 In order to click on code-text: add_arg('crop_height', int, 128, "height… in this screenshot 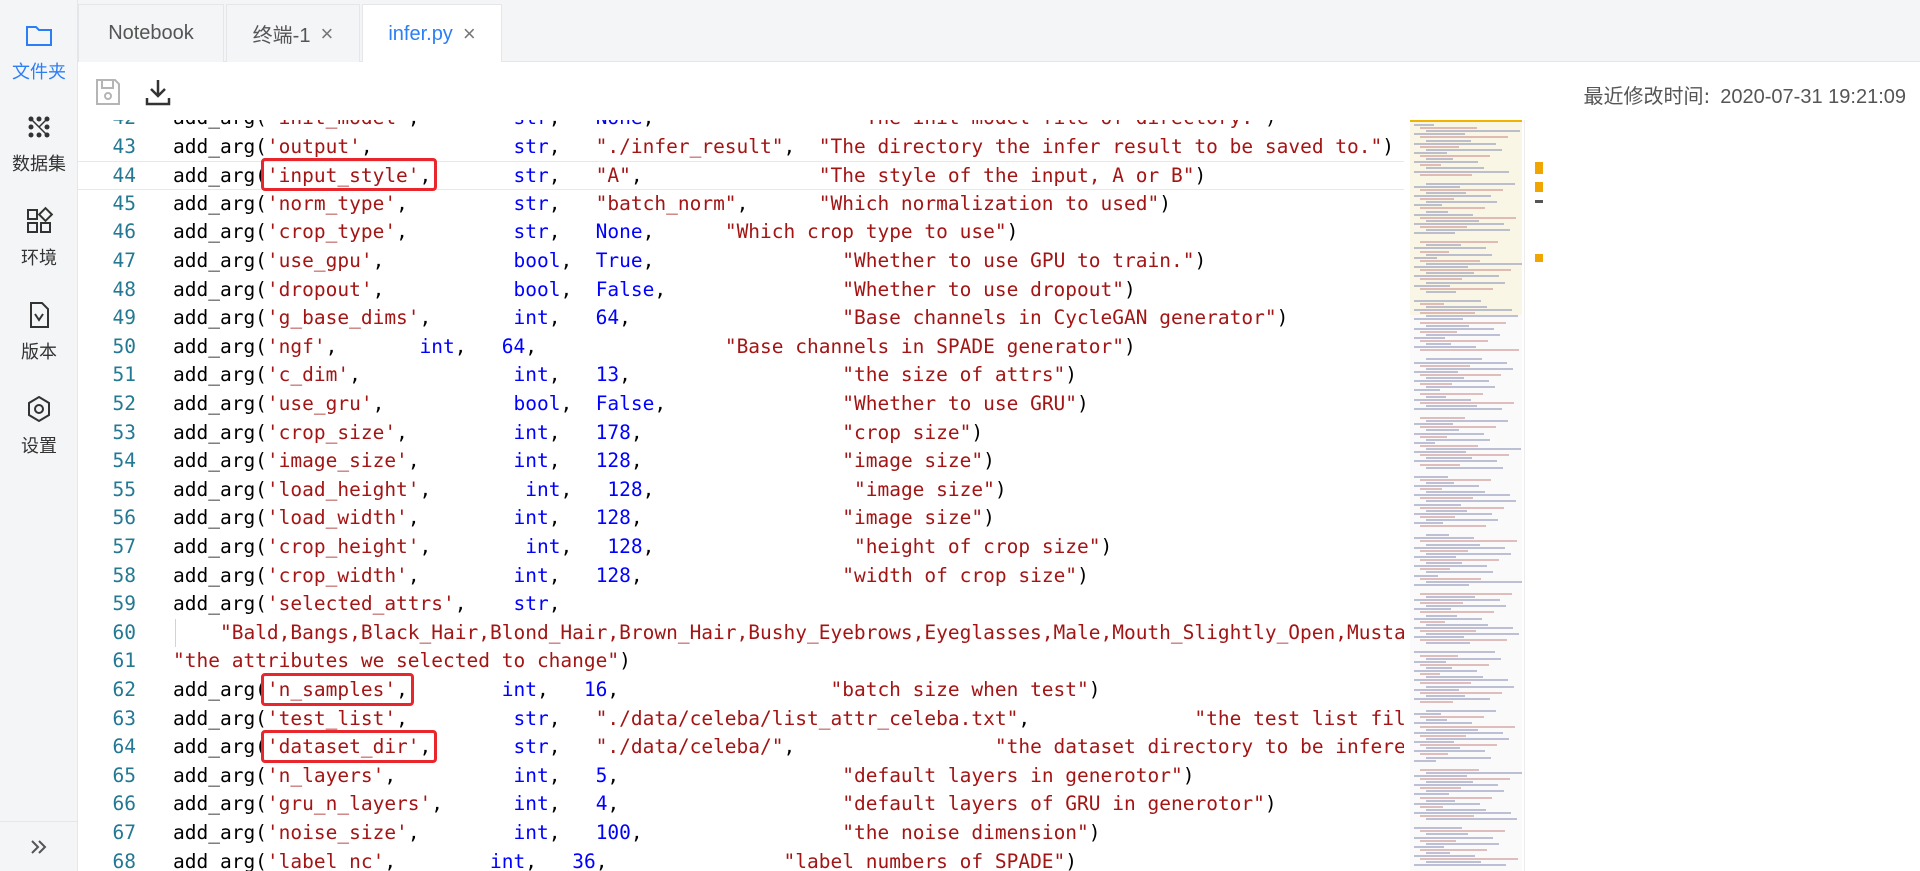, I will do `click(642, 547)`.